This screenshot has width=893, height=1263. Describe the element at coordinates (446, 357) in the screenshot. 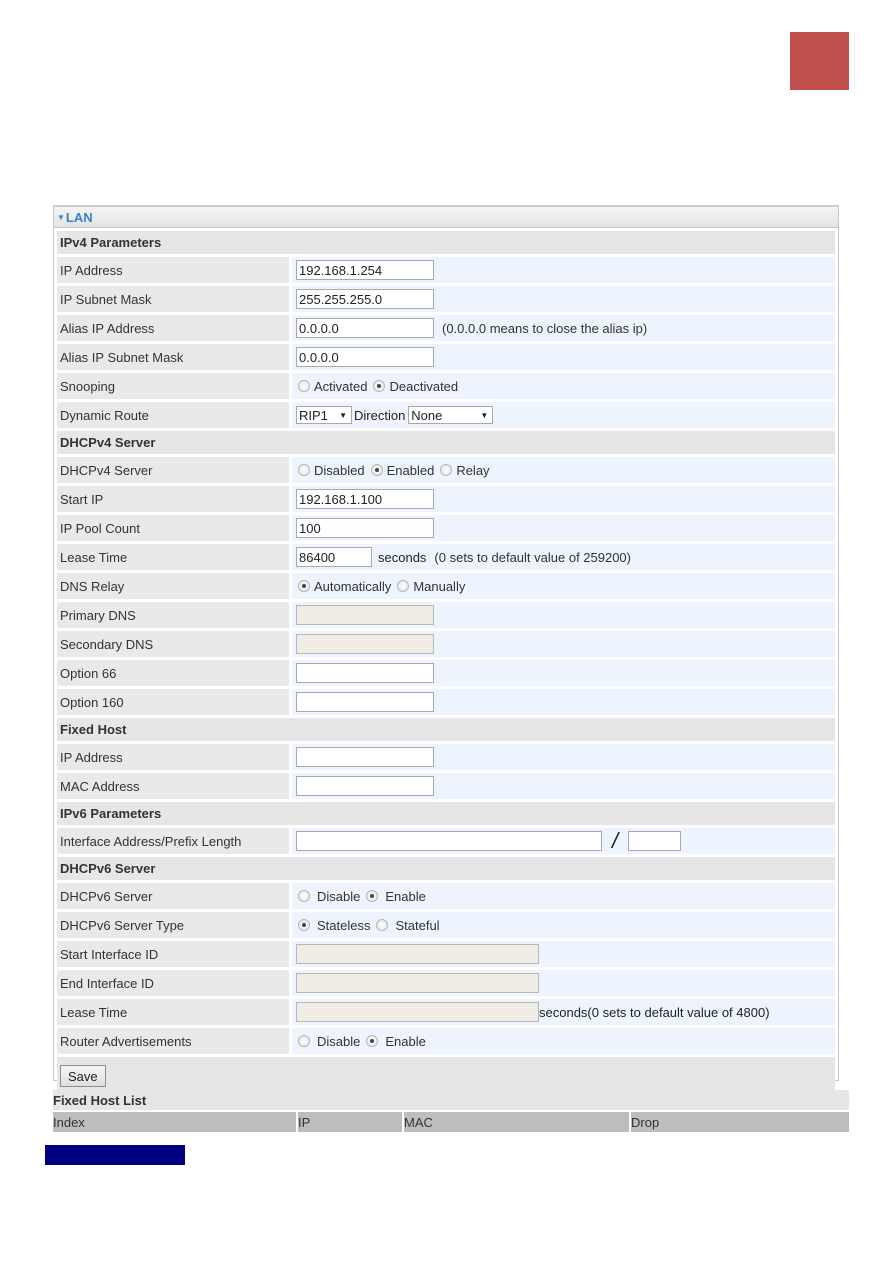

I see `row-alias-mask: Alias IP Subnet Mask` at that location.